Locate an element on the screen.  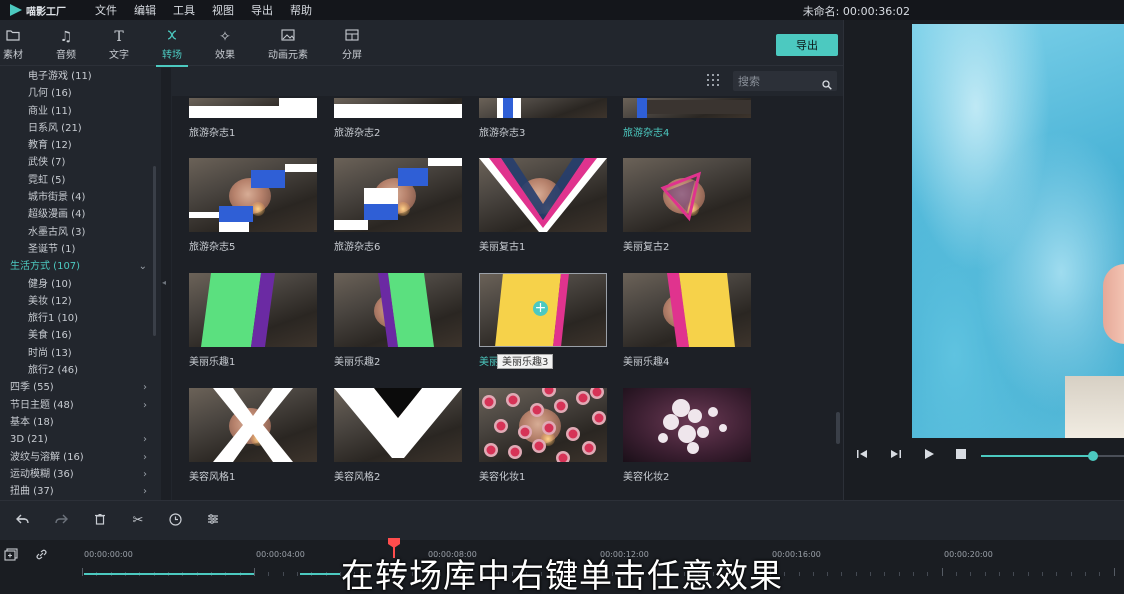
category-item: 波纹与溶解 (16) › is located at coordinates (77, 457).